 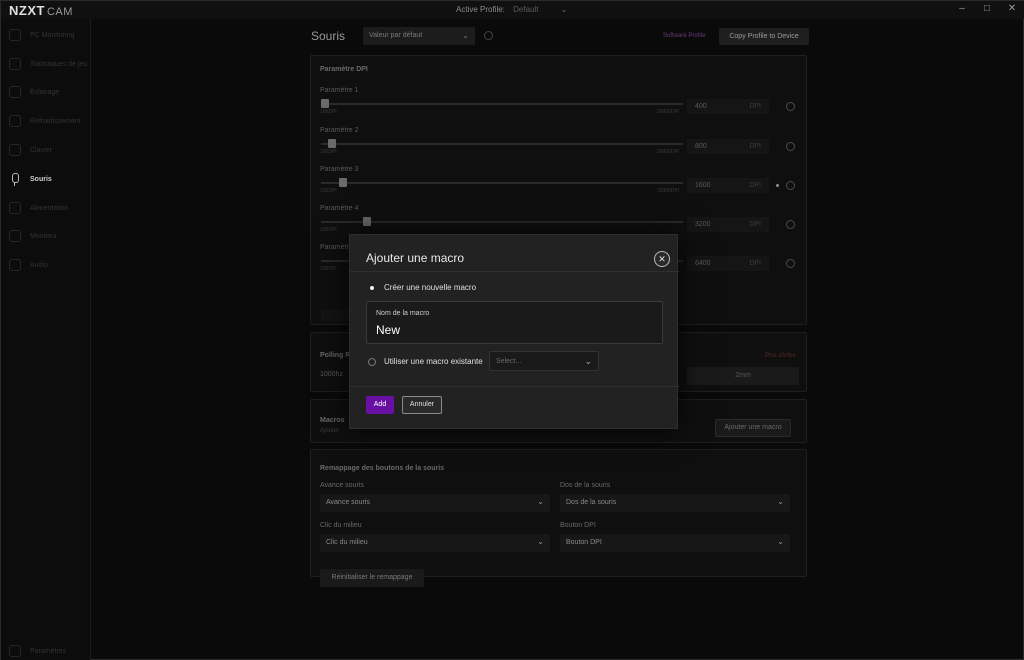 I want to click on active-profile-selector: Active Profile: Default ⌄, so click(x=511, y=9).